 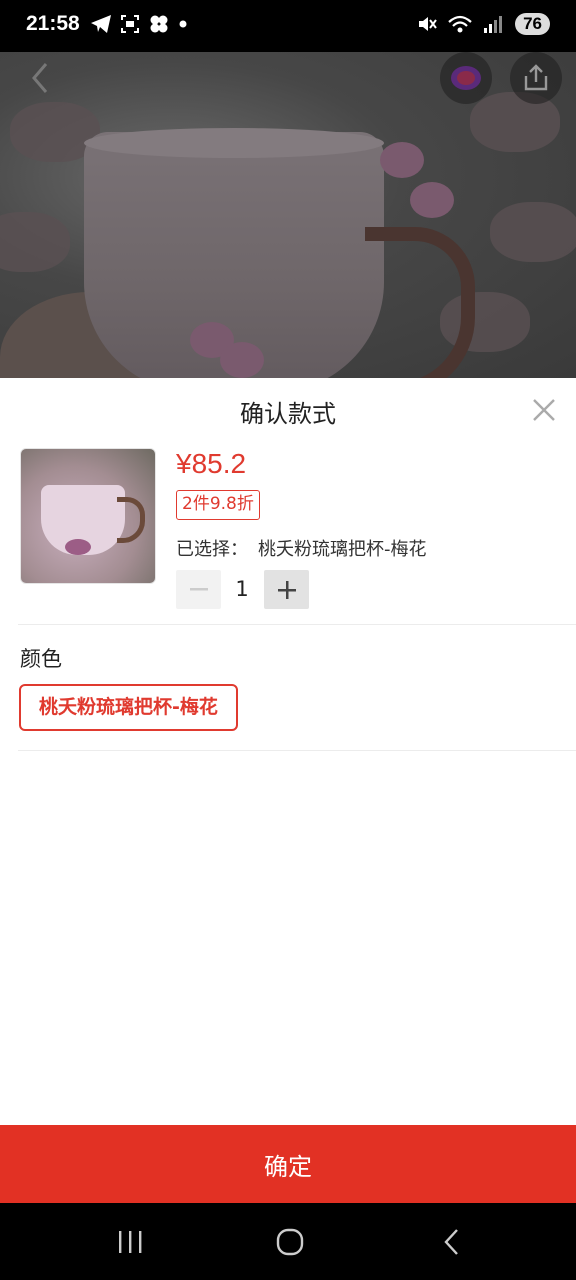 I want to click on app-logo-icon, so click(x=466, y=78).